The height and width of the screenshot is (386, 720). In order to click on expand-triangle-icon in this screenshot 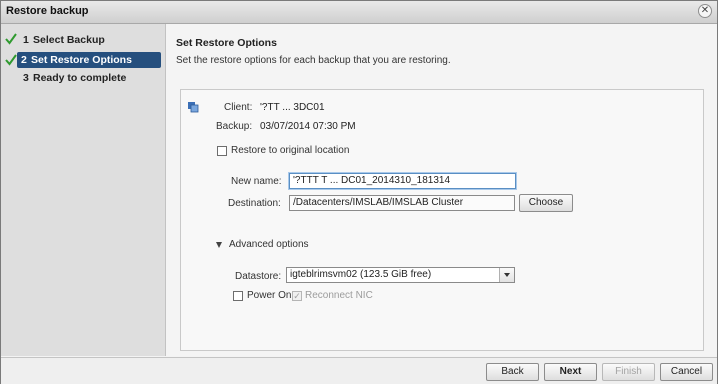, I will do `click(219, 245)`.